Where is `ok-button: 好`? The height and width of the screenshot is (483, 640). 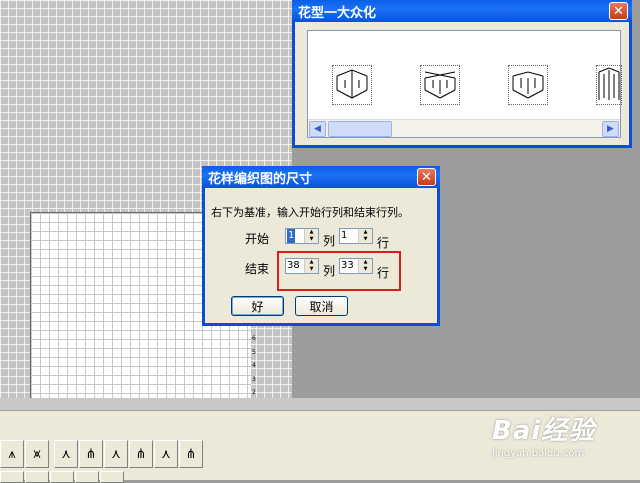 ok-button: 好 is located at coordinates (257, 306).